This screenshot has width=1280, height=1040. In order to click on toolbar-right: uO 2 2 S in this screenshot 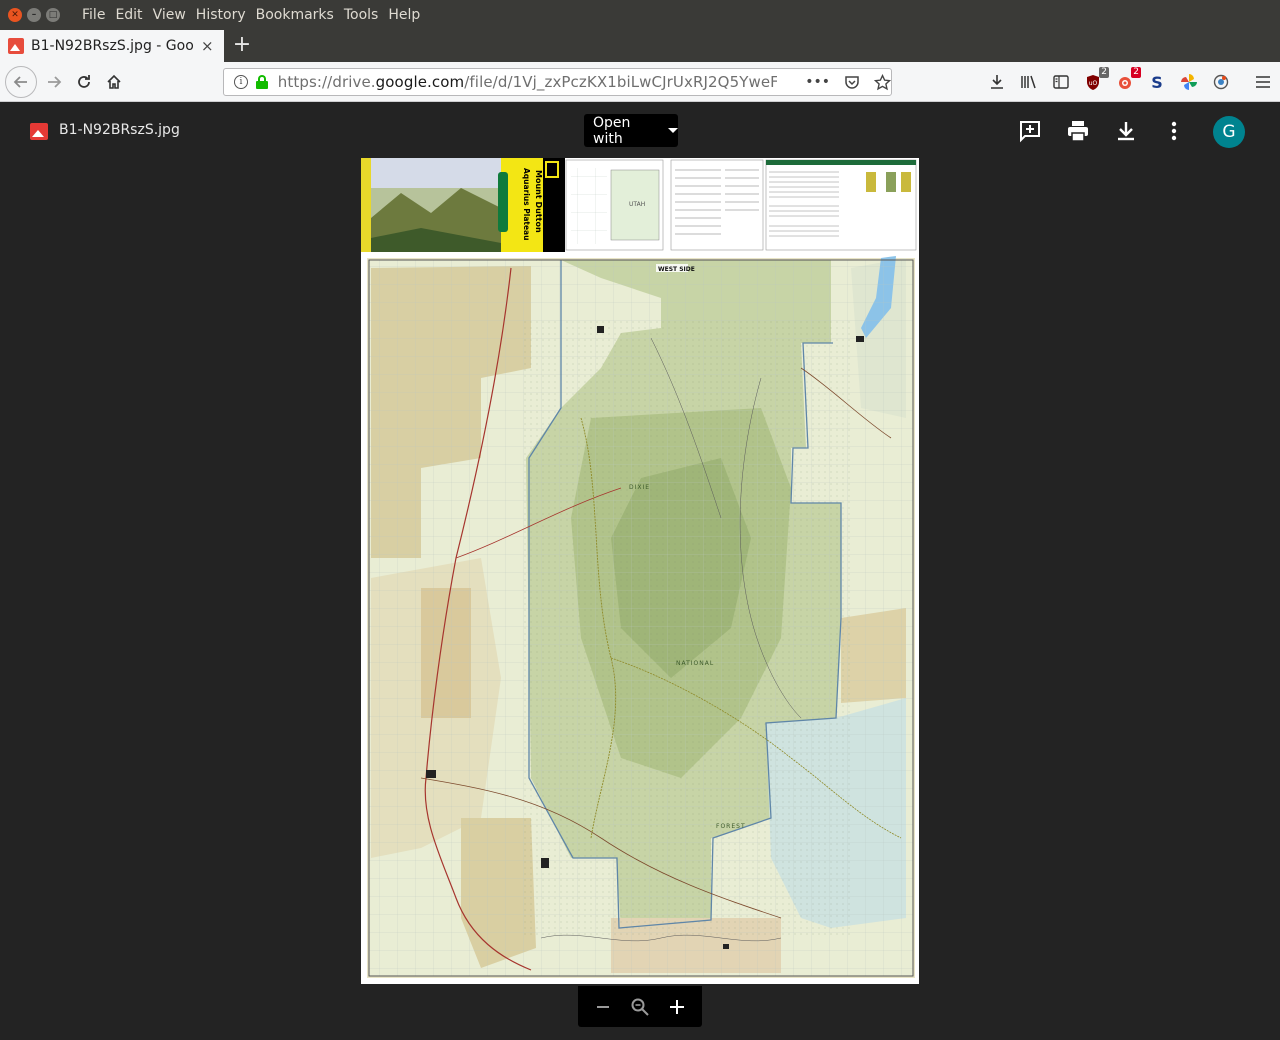, I will do `click(1130, 82)`.